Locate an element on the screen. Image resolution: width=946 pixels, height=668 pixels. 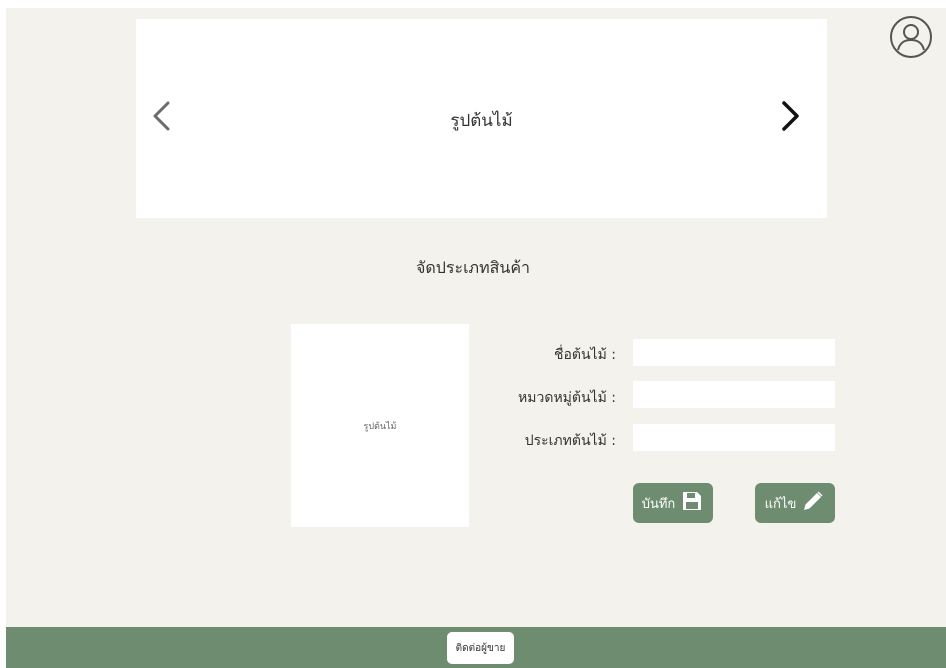
section-title: จัดประเภทสินค้า is located at coordinates (473, 267).